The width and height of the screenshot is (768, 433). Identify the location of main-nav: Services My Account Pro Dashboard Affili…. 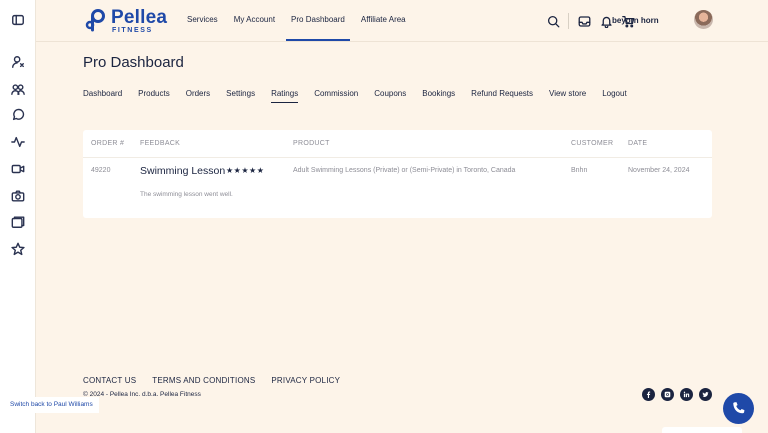
(304, 20).